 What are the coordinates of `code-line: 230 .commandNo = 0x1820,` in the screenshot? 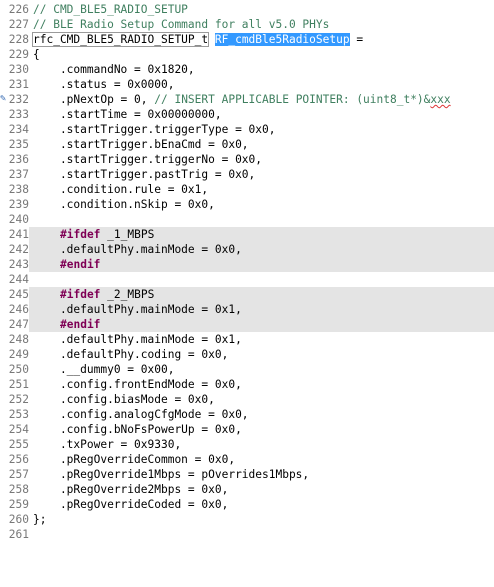 It's located at (247, 69).